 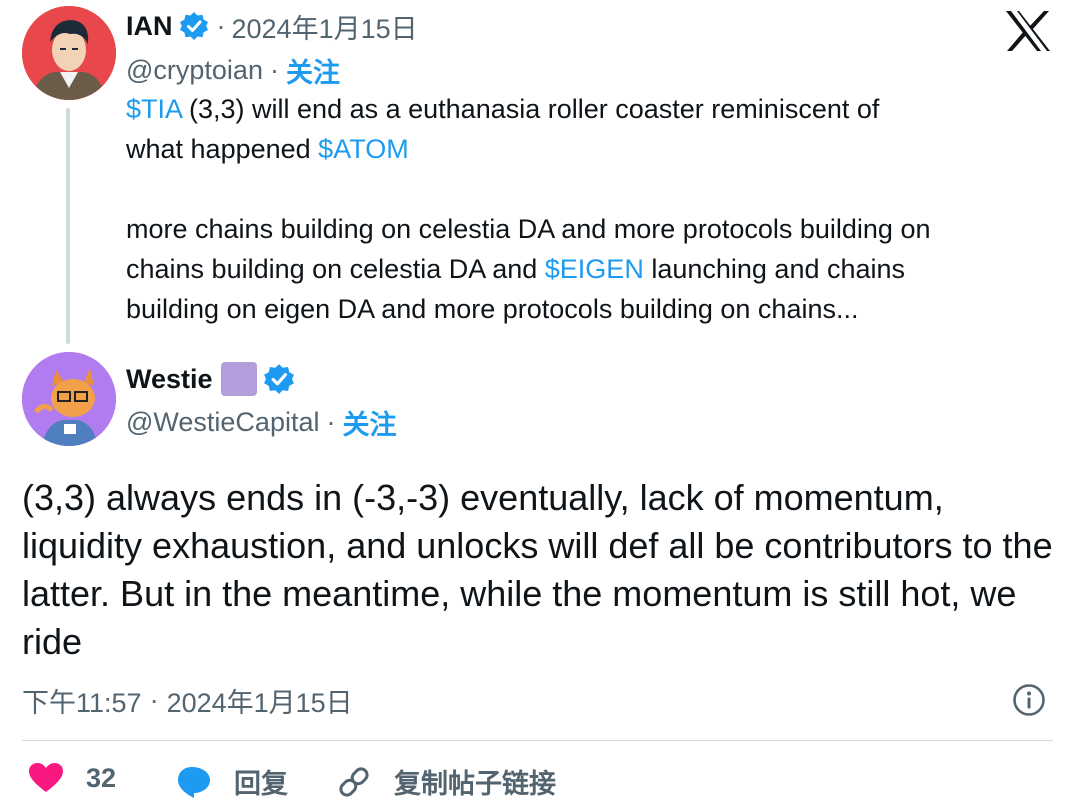 What do you see at coordinates (238, 379) in the screenshot?
I see `purple-square-icon` at bounding box center [238, 379].